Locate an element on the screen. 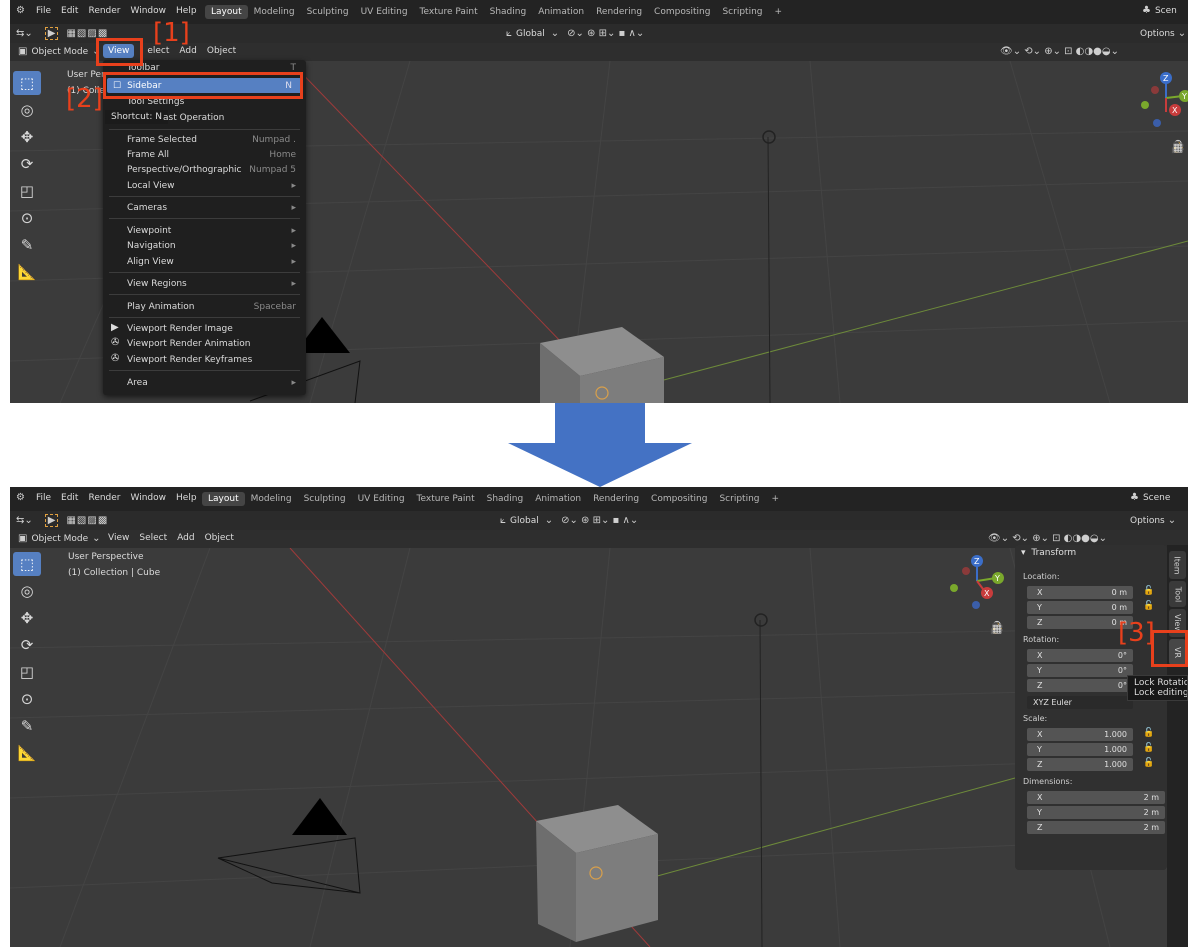 This screenshot has width=1200, height=952. menu-item-frame-all: Frame All Home is located at coordinates (211, 155).